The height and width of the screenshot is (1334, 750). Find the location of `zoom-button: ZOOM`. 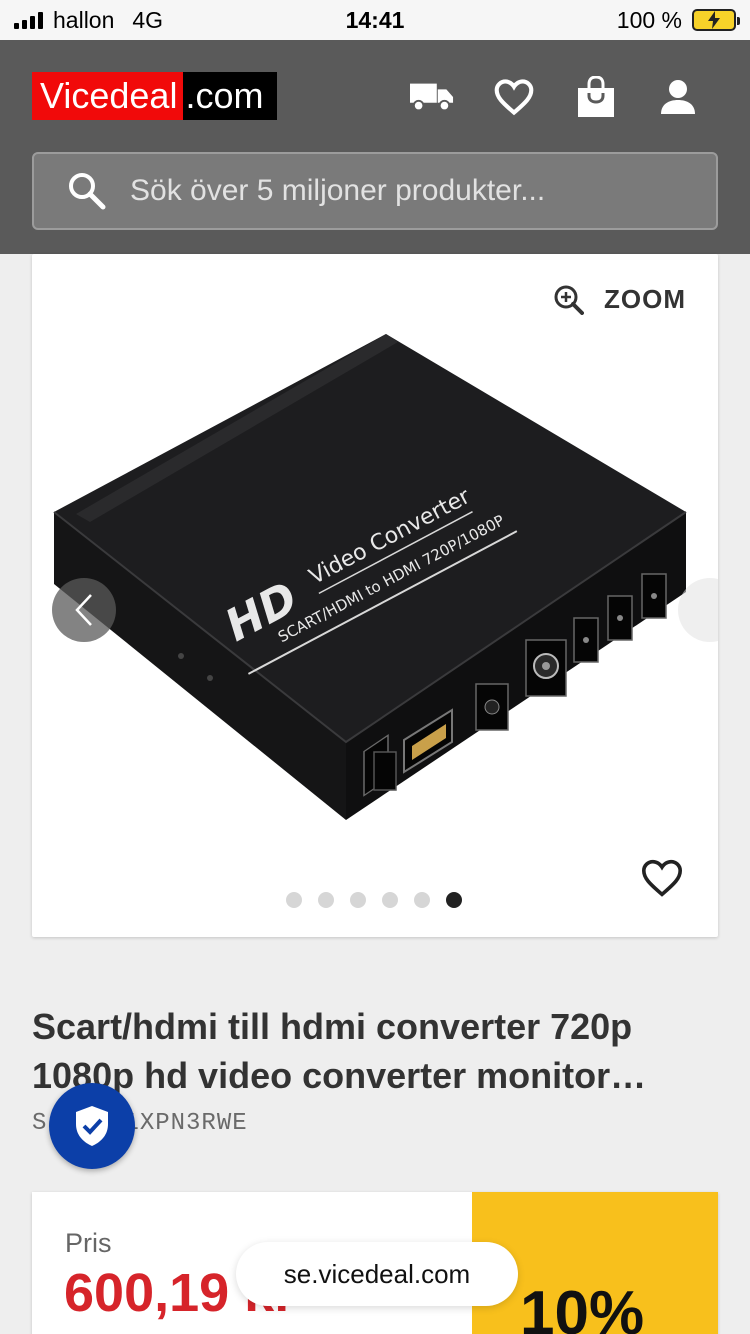

zoom-button: ZOOM is located at coordinates (620, 299).